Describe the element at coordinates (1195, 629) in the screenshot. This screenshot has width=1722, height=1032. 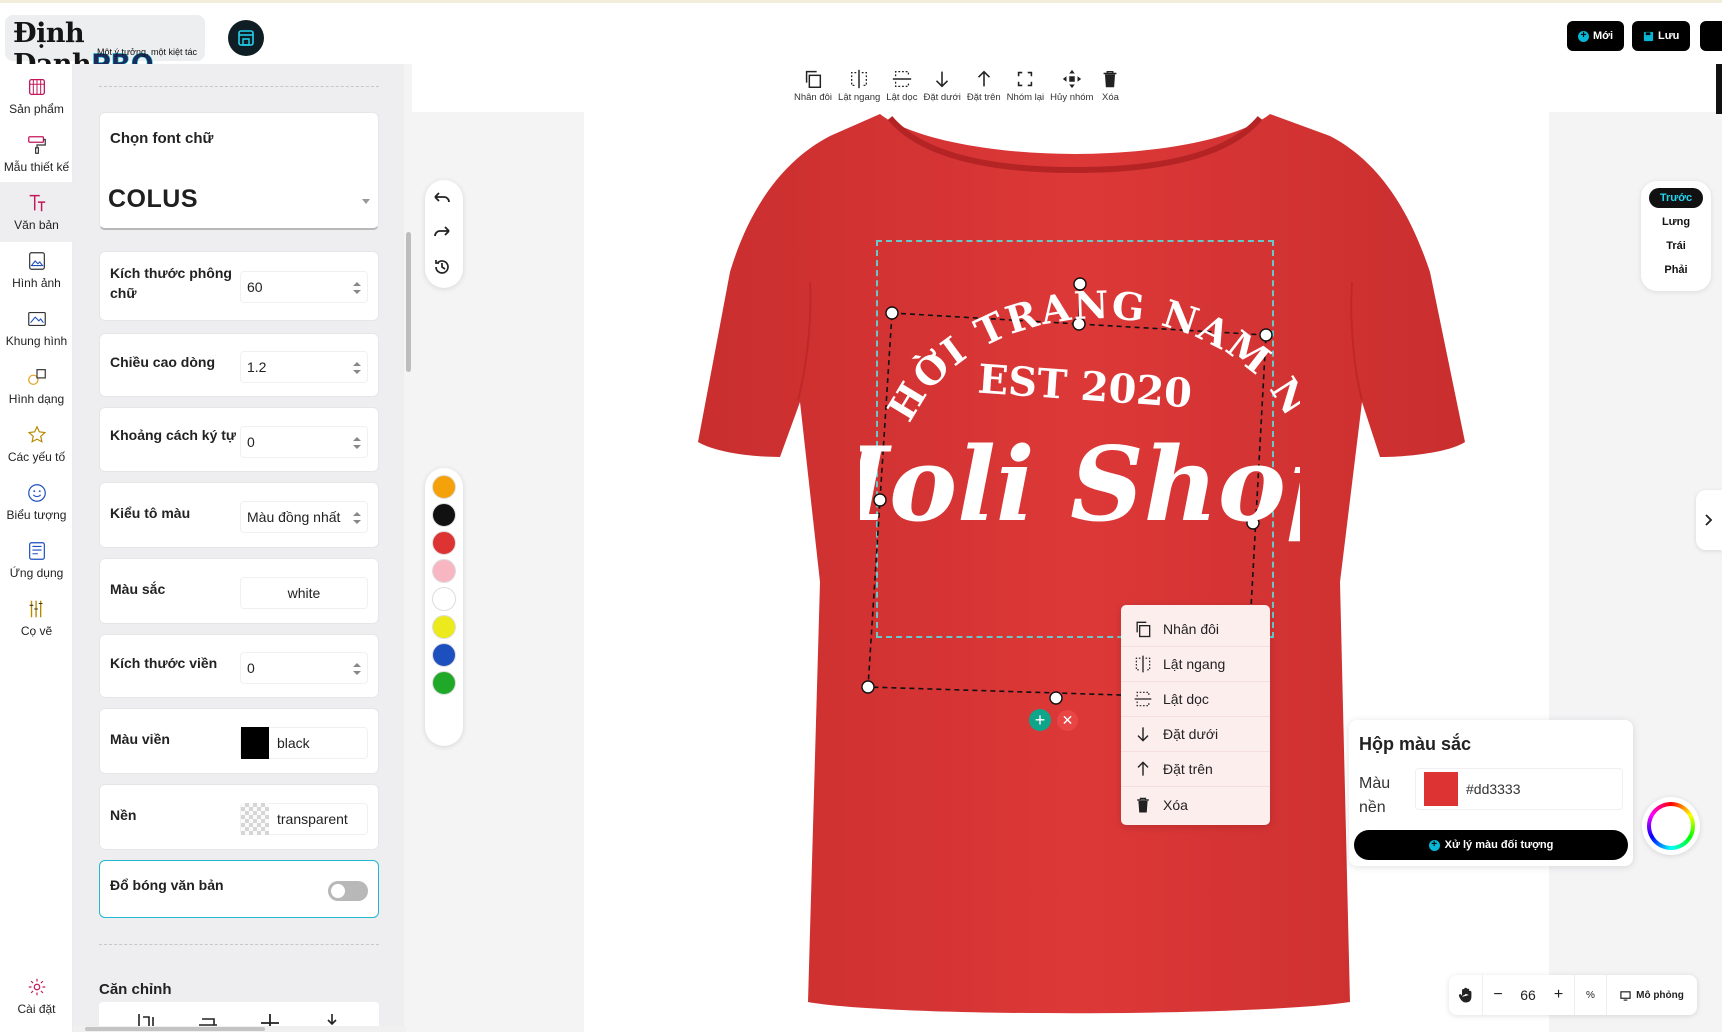
I see `context-item-duplicate: Nhân đôi` at that location.